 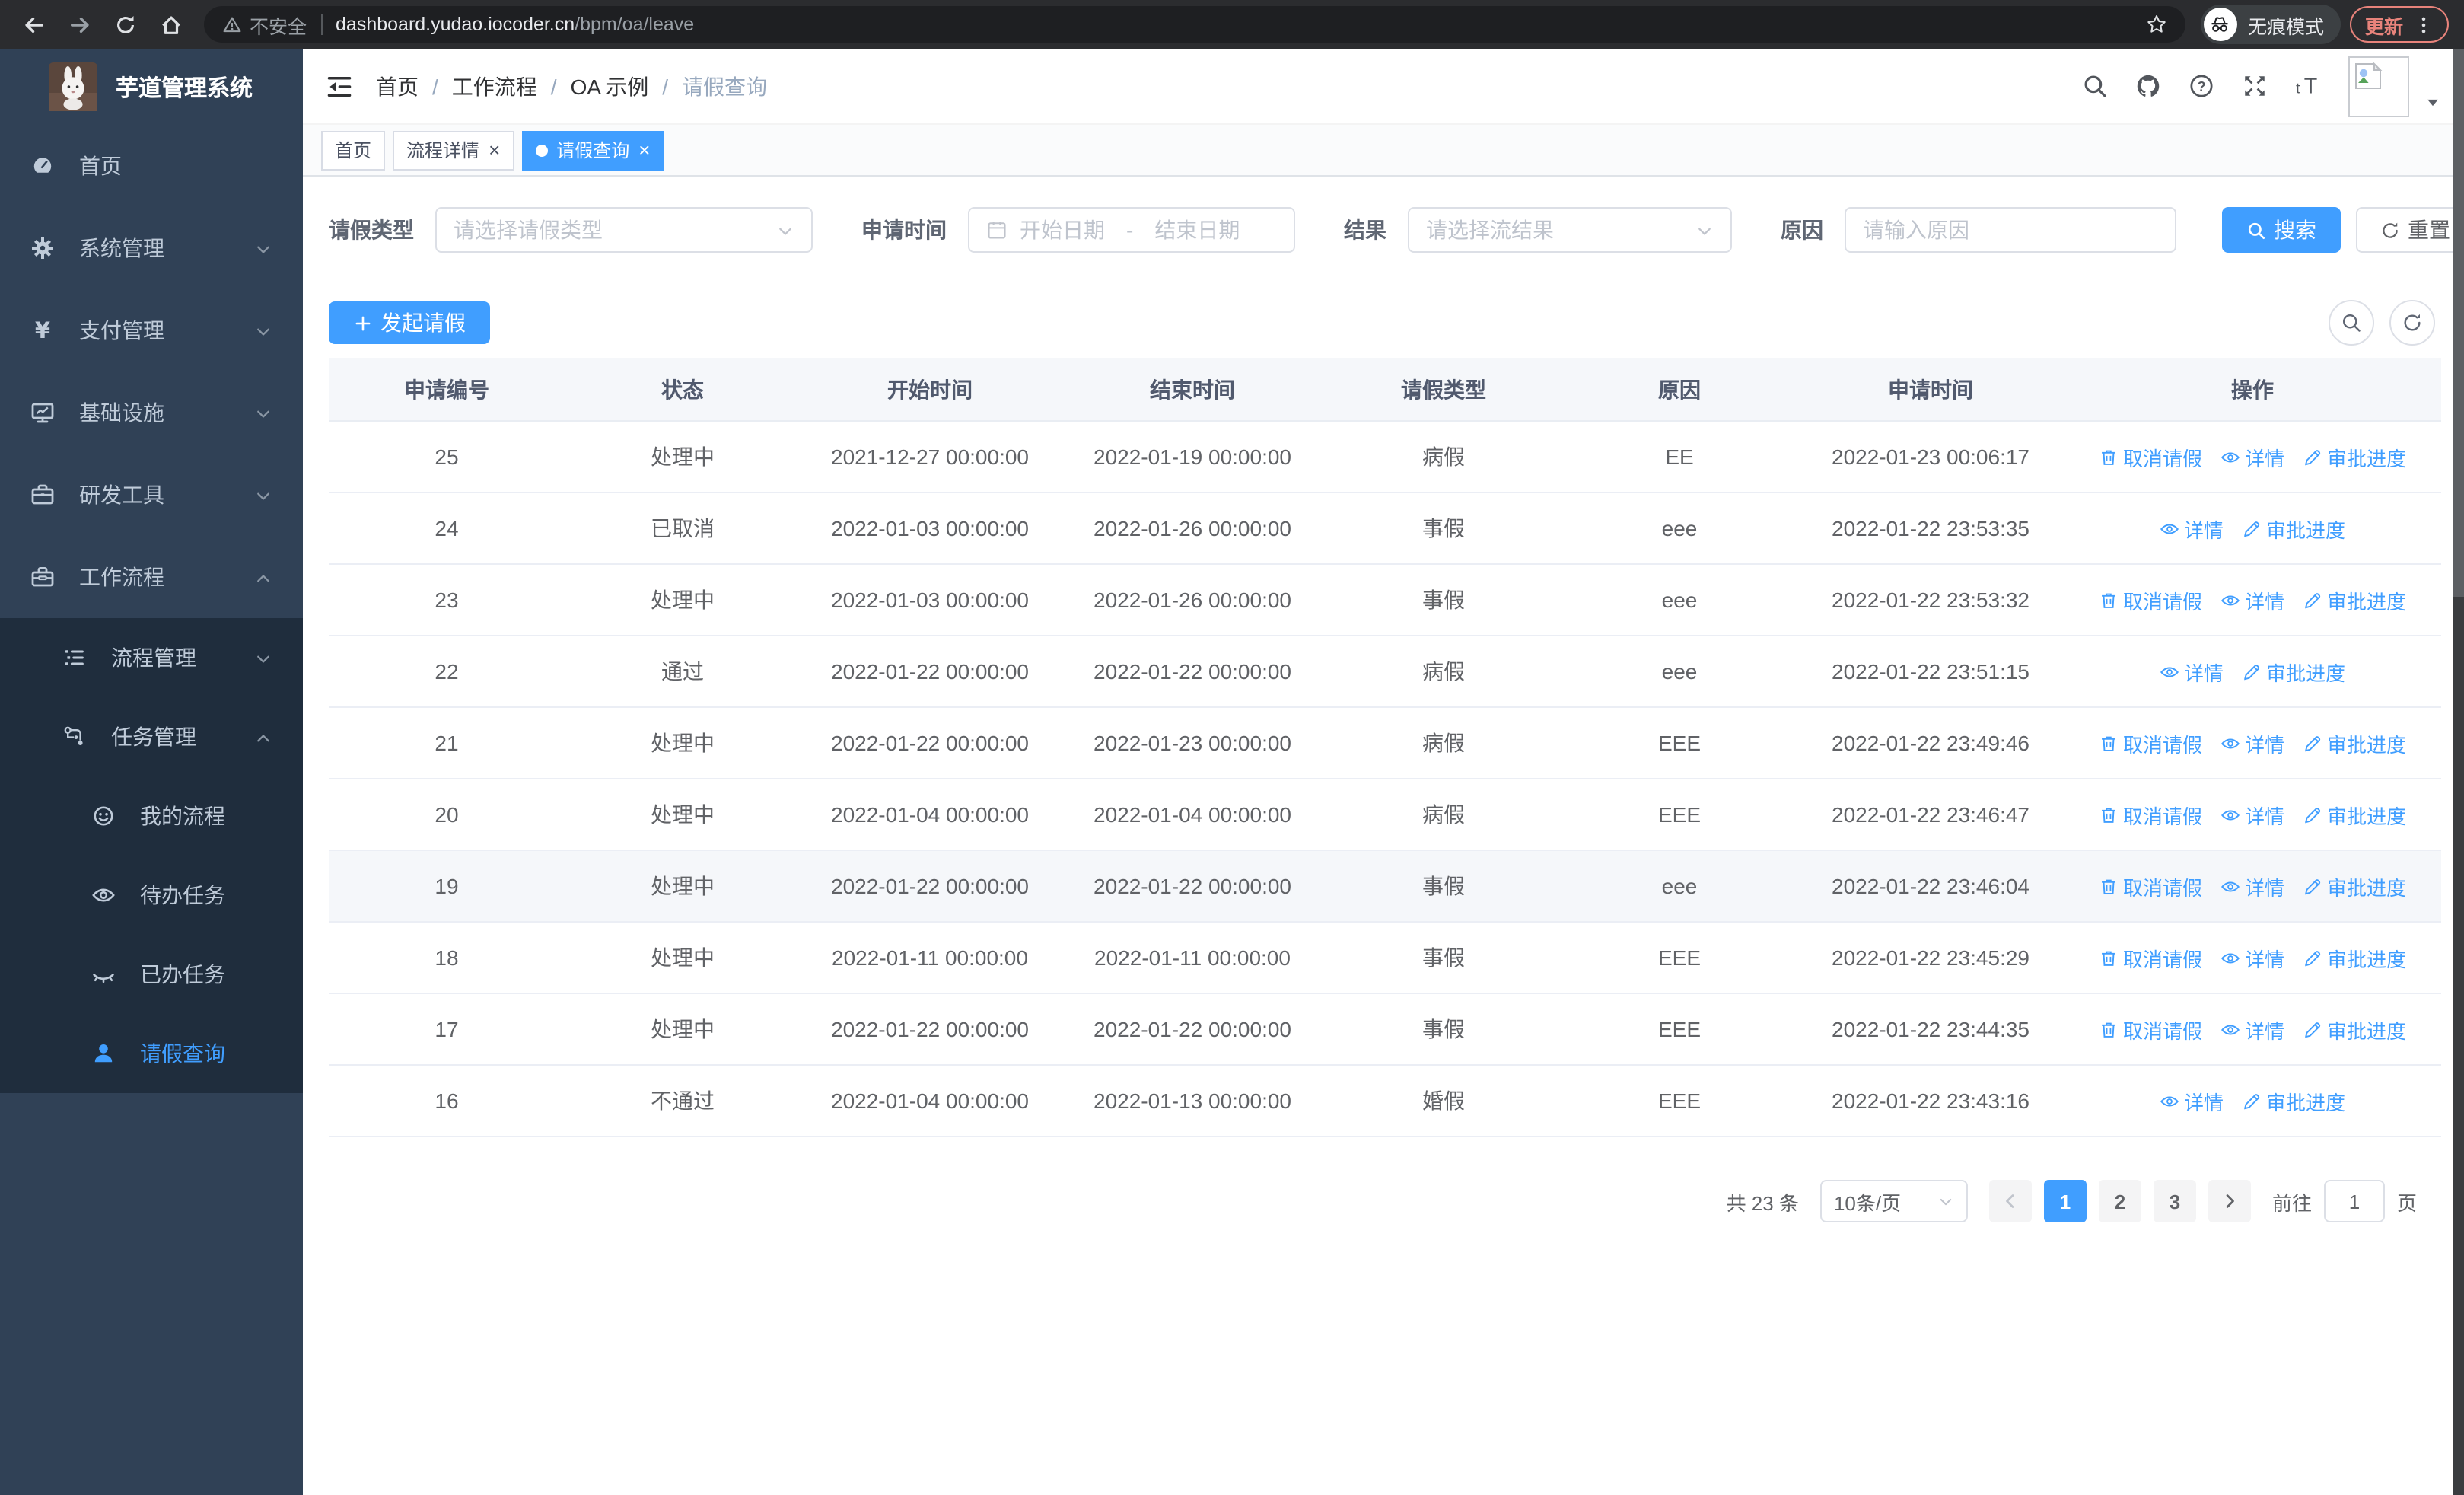 What do you see at coordinates (2229, 1201) in the screenshot?
I see `next-page-button` at bounding box center [2229, 1201].